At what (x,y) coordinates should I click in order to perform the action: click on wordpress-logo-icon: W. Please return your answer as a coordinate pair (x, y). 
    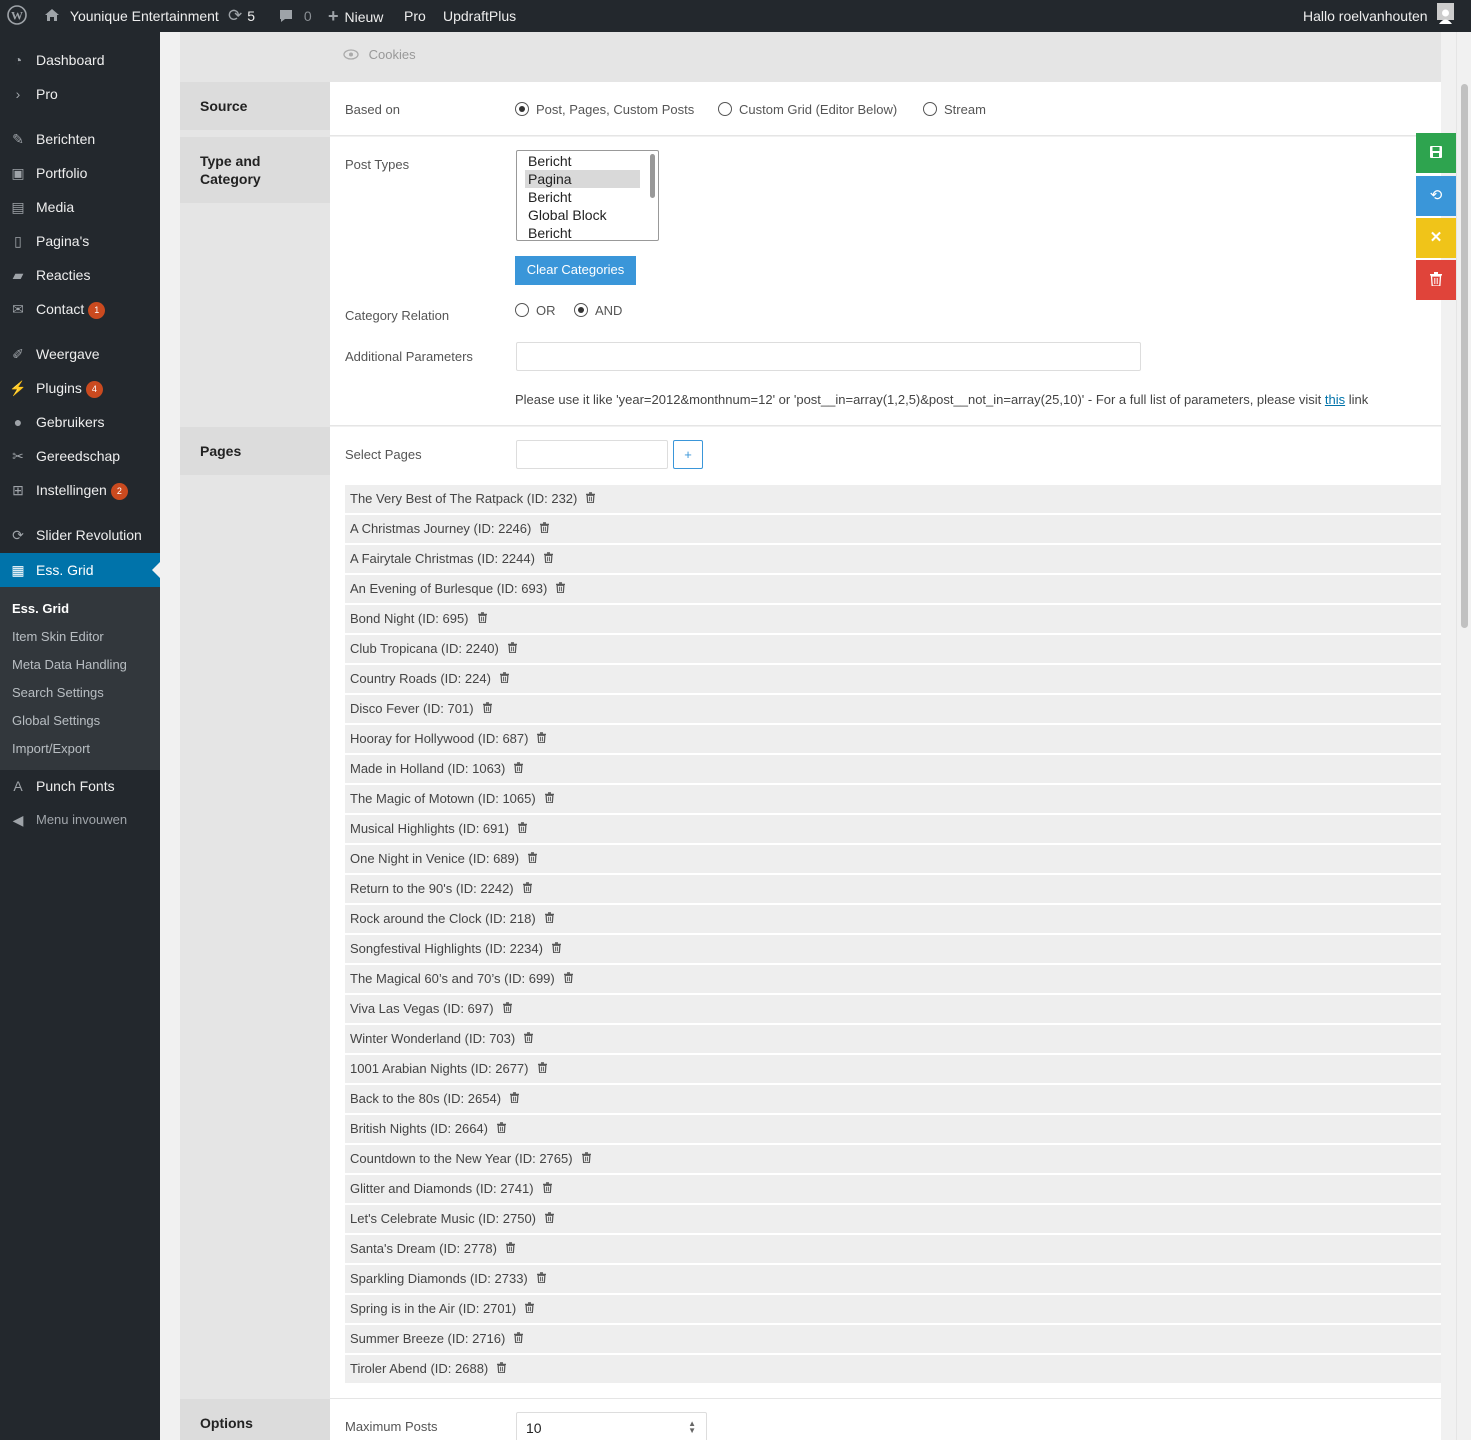
    Looking at the image, I should click on (17, 16).